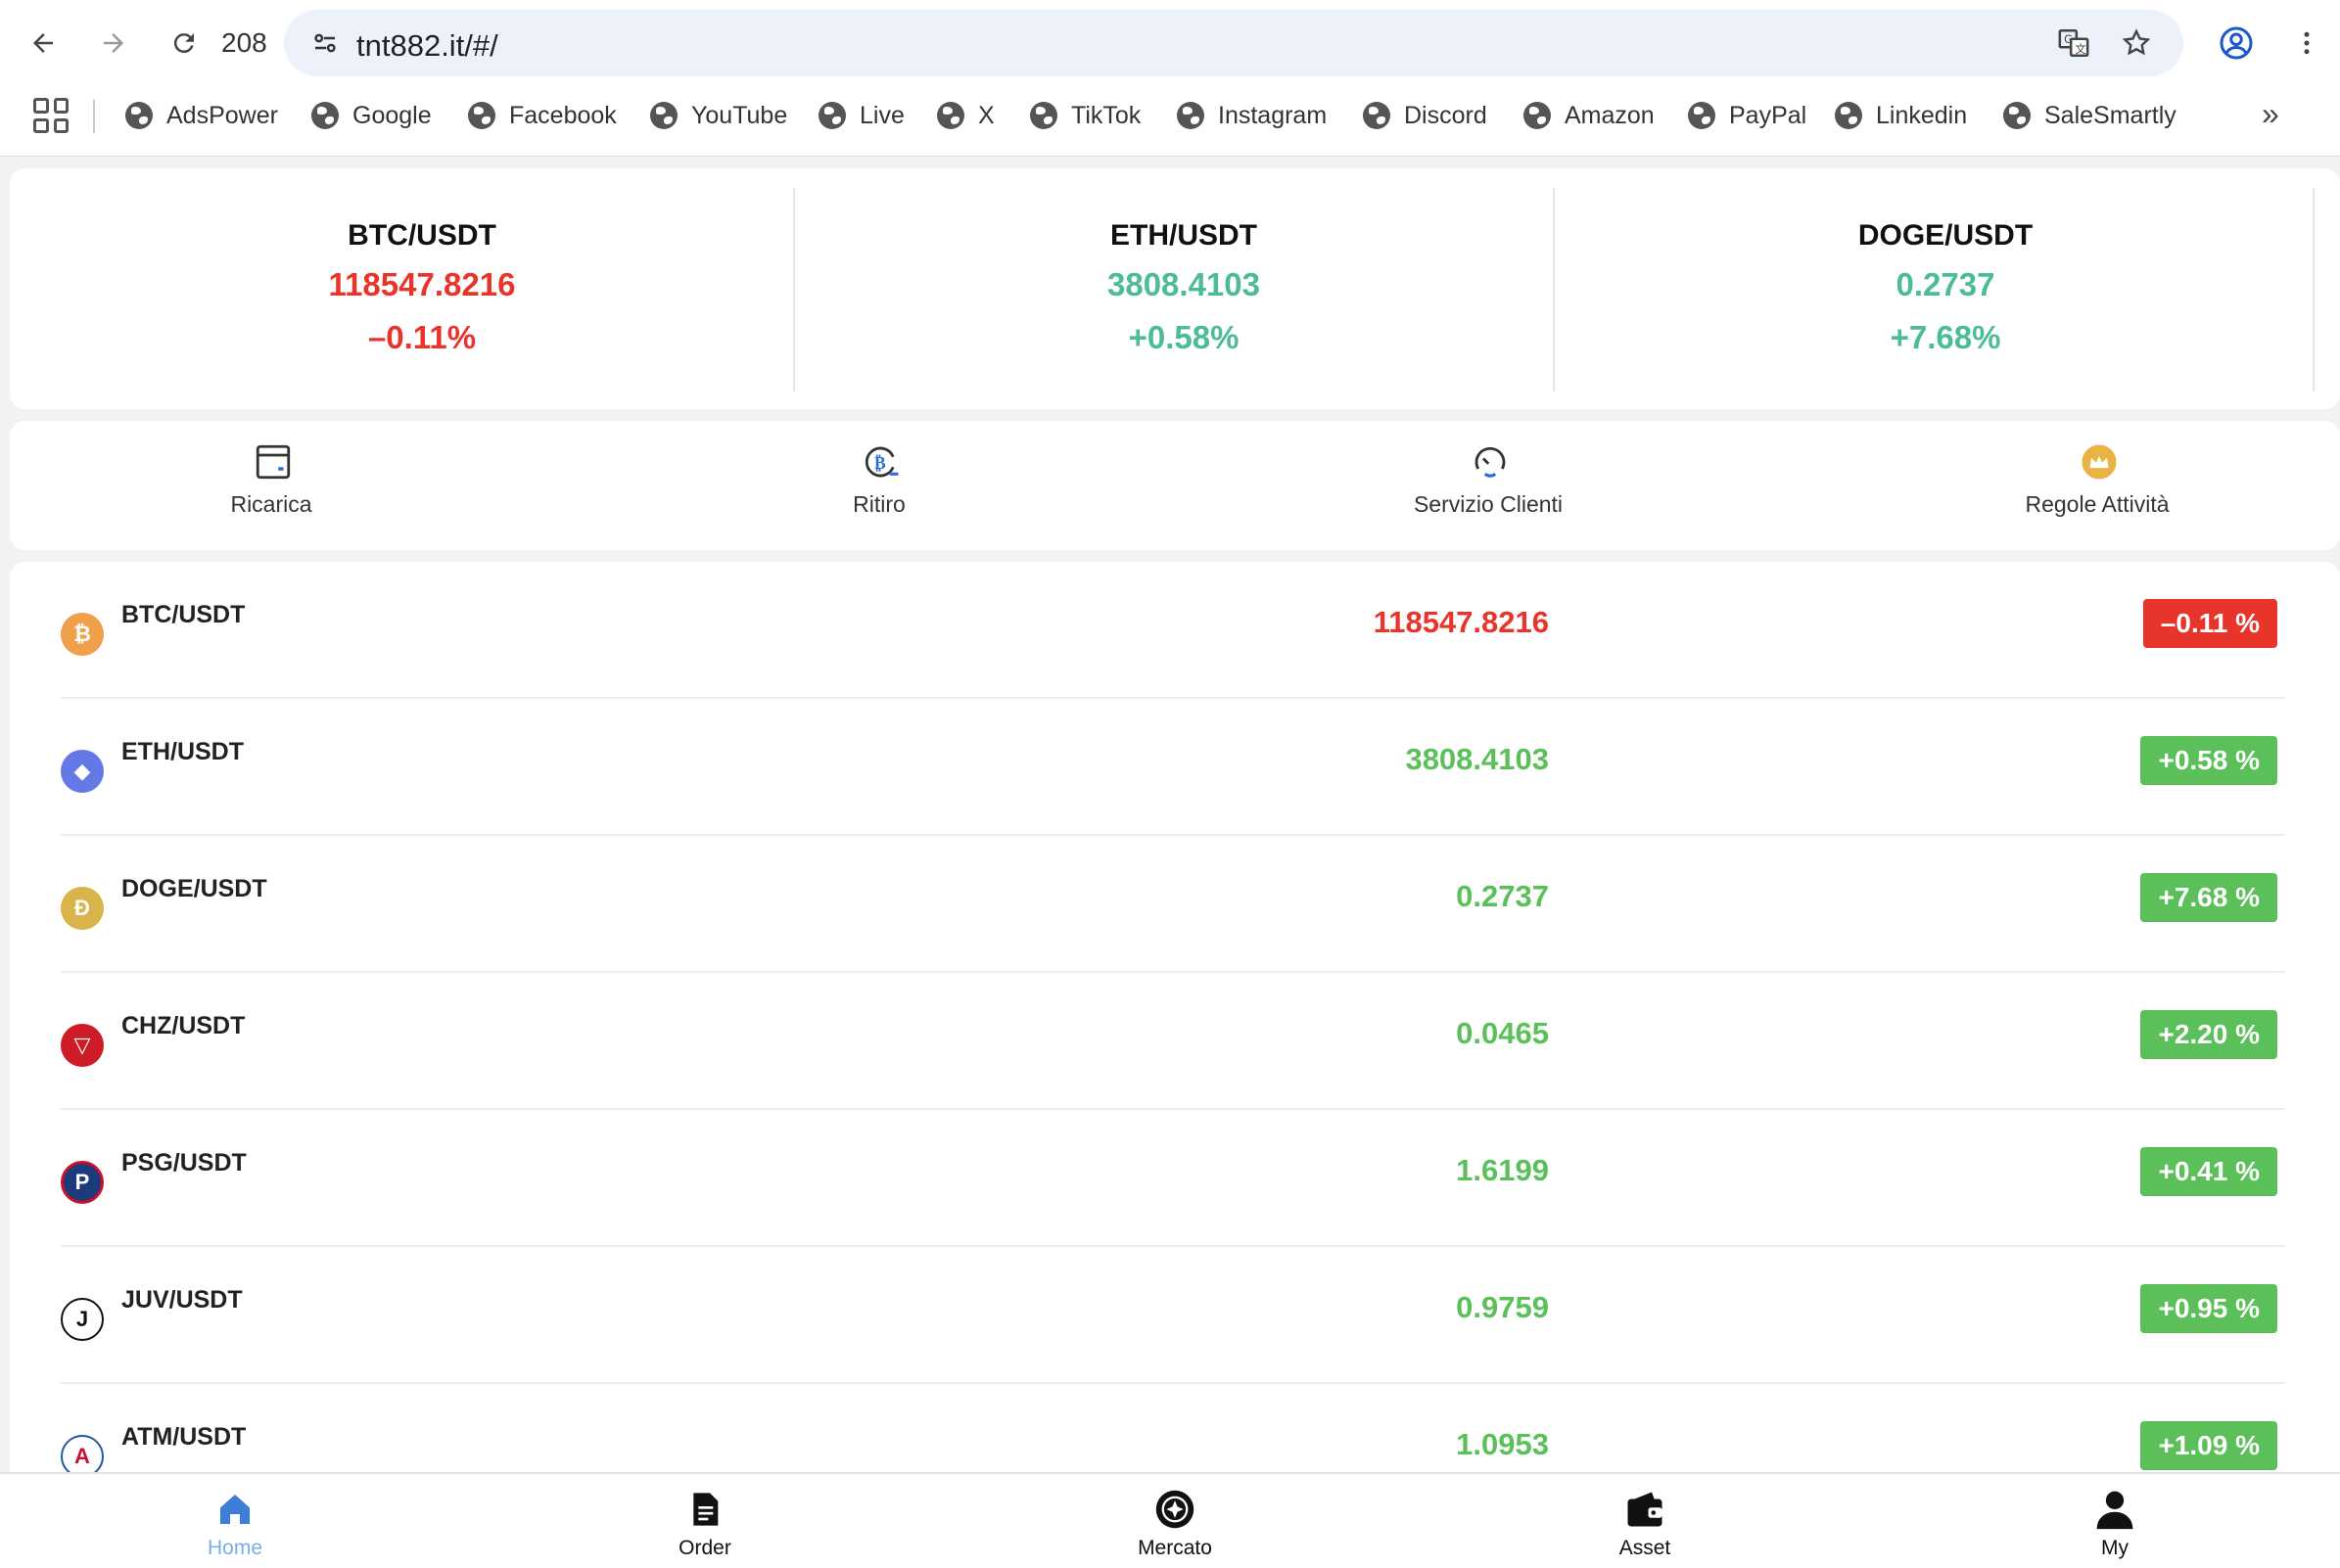 The image size is (2340, 1568). Describe the element at coordinates (82, 771) in the screenshot. I see `ethereum-icon: ◆` at that location.